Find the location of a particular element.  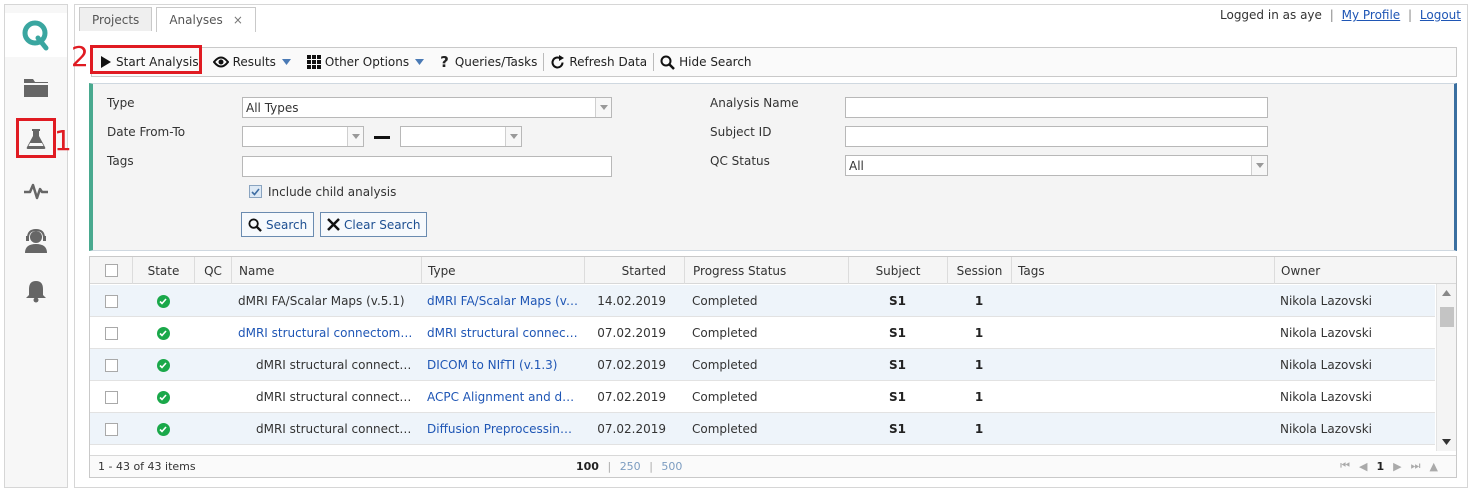

q-logo-icon is located at coordinates (36, 35).